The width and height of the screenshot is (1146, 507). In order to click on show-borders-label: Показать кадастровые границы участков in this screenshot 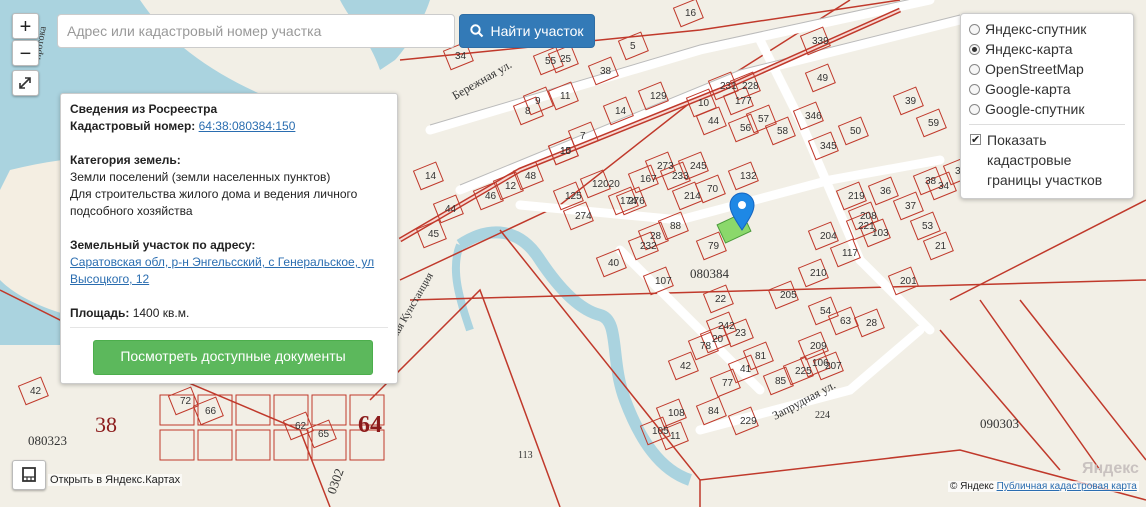, I will do `click(1045, 160)`.